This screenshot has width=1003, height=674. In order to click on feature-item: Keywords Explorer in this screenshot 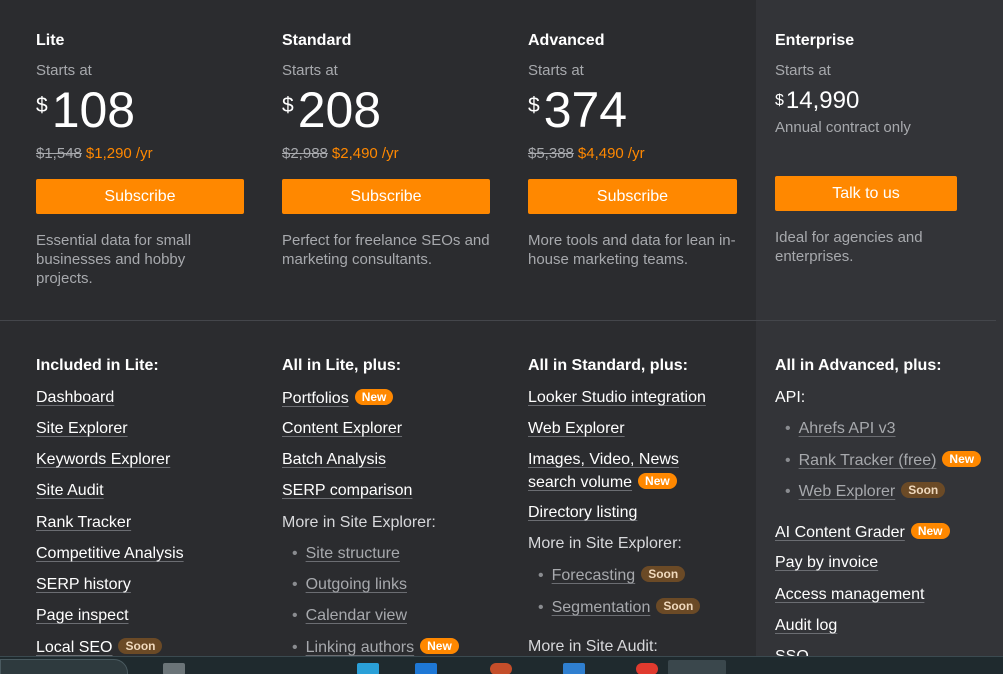, I will do `click(103, 460)`.